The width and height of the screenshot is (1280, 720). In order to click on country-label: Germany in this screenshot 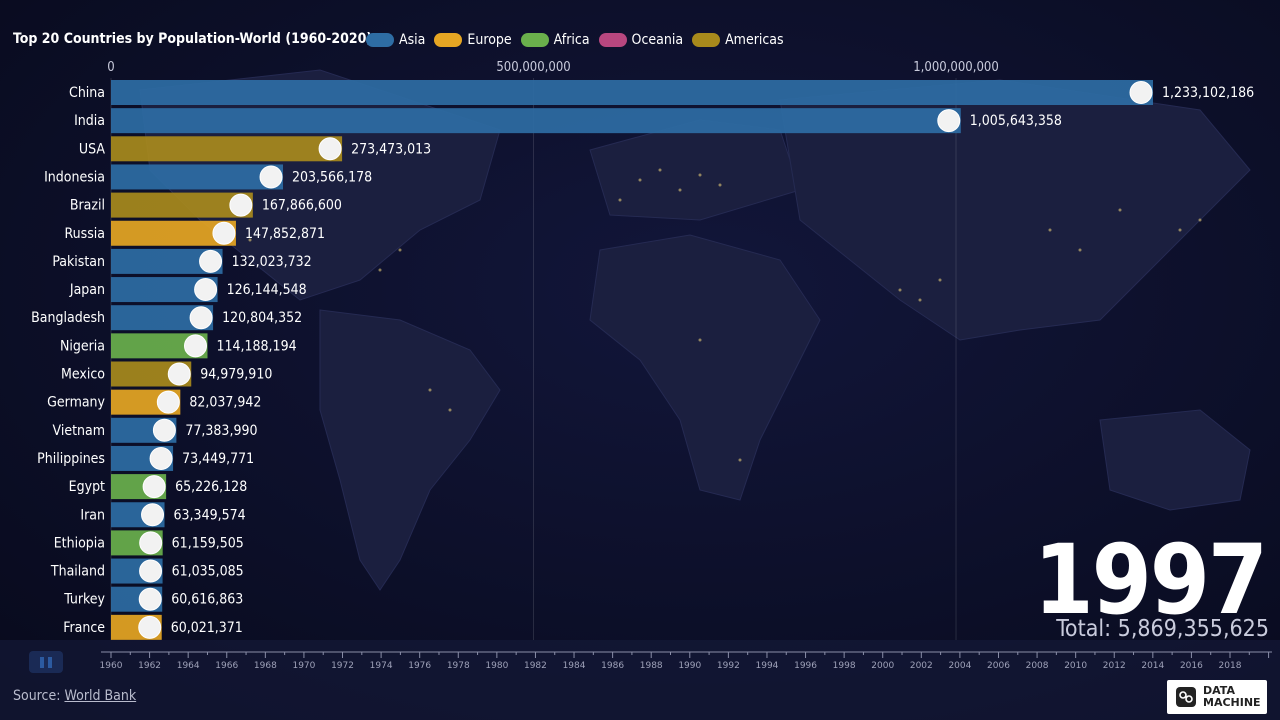, I will do `click(76, 403)`.